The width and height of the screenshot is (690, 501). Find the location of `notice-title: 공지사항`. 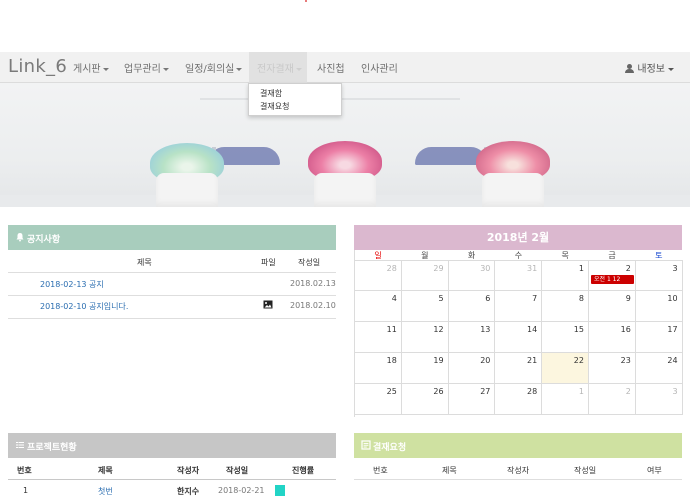

notice-title: 공지사항 is located at coordinates (44, 240).